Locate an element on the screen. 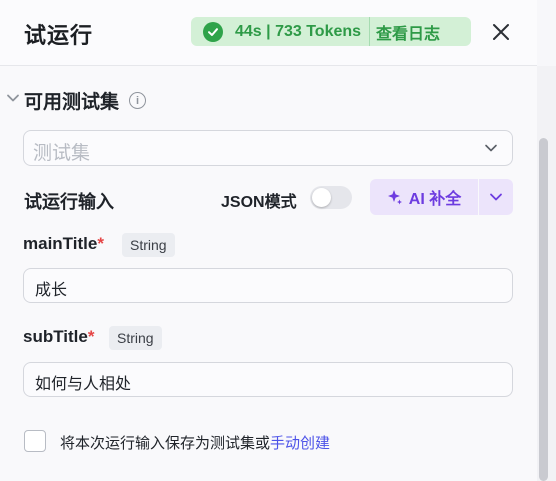  sparkle-icon is located at coordinates (394, 197).